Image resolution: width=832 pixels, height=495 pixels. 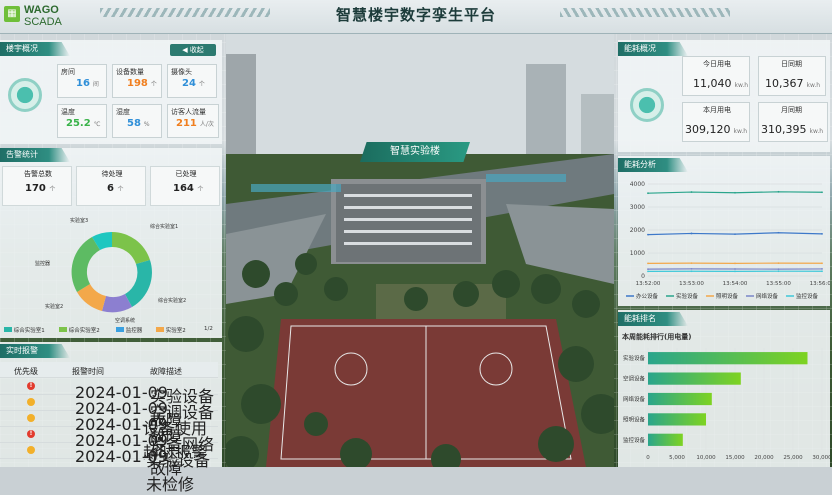 What do you see at coordinates (52, 189) in the screenshot?
I see `alarm-unit: 个` at bounding box center [52, 189].